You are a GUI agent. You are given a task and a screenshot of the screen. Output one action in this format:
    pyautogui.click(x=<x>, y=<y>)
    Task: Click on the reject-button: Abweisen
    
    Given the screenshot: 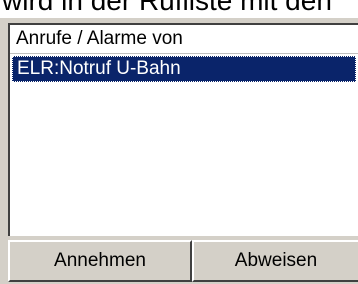 What is the action you would take?
    pyautogui.click(x=275, y=261)
    